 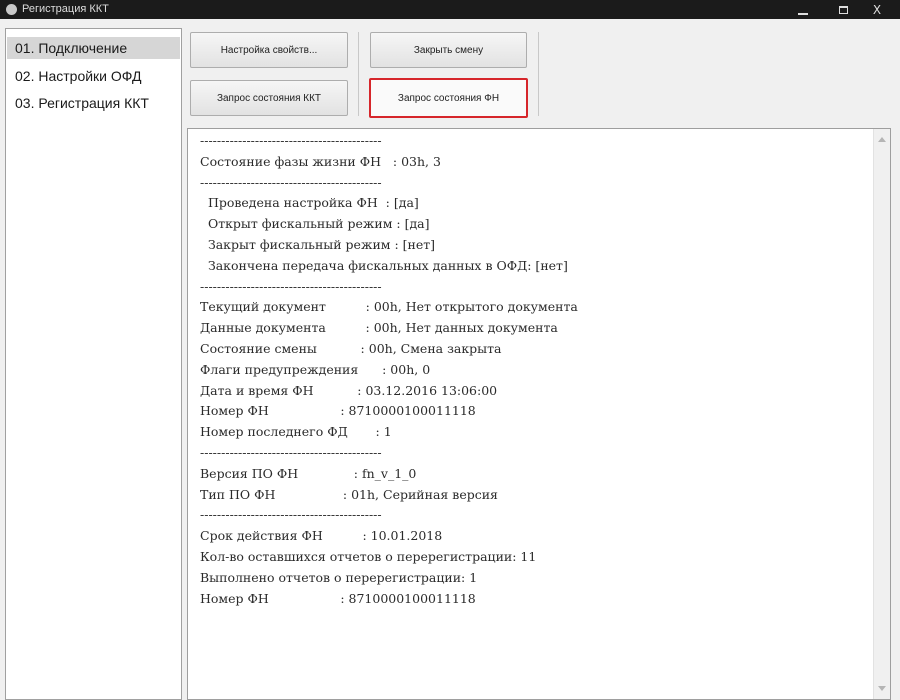 What do you see at coordinates (450, 9) in the screenshot?
I see `title-bar: Регистрация ККТ X` at bounding box center [450, 9].